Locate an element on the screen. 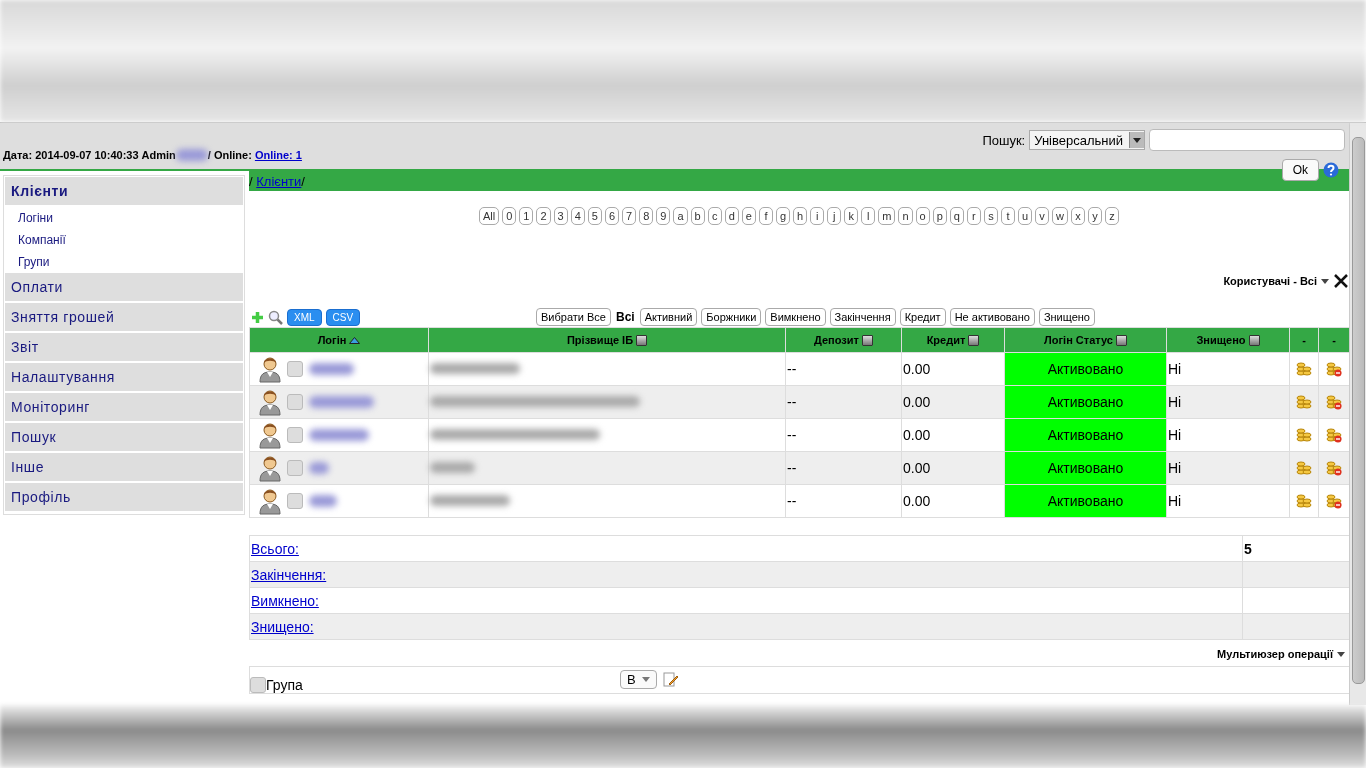  letter-filter-button: 4 is located at coordinates (577, 216).